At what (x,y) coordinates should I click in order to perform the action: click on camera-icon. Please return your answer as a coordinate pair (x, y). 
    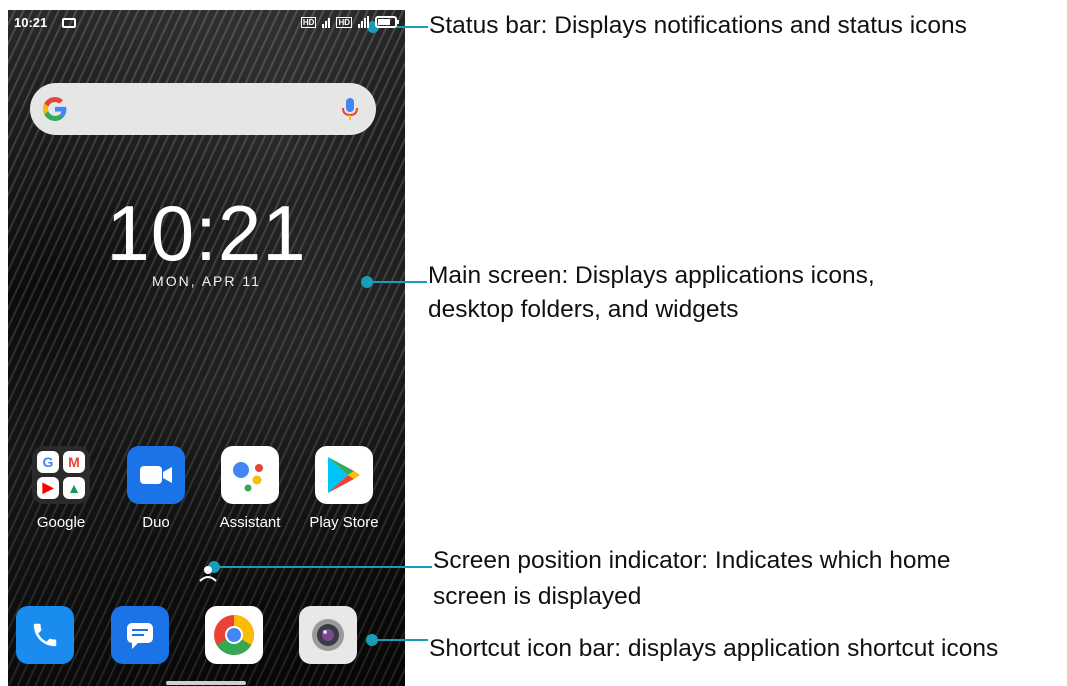
    Looking at the image, I should click on (328, 635).